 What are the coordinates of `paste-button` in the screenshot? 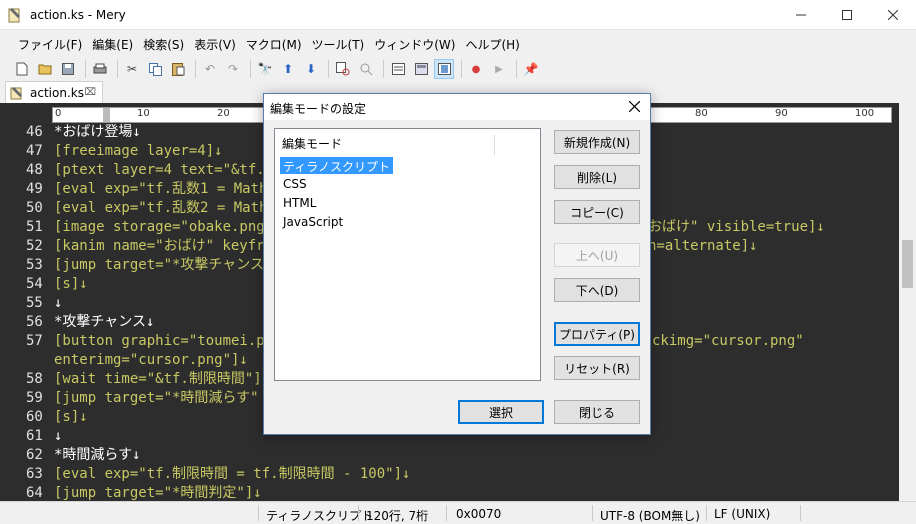 It's located at (178, 69).